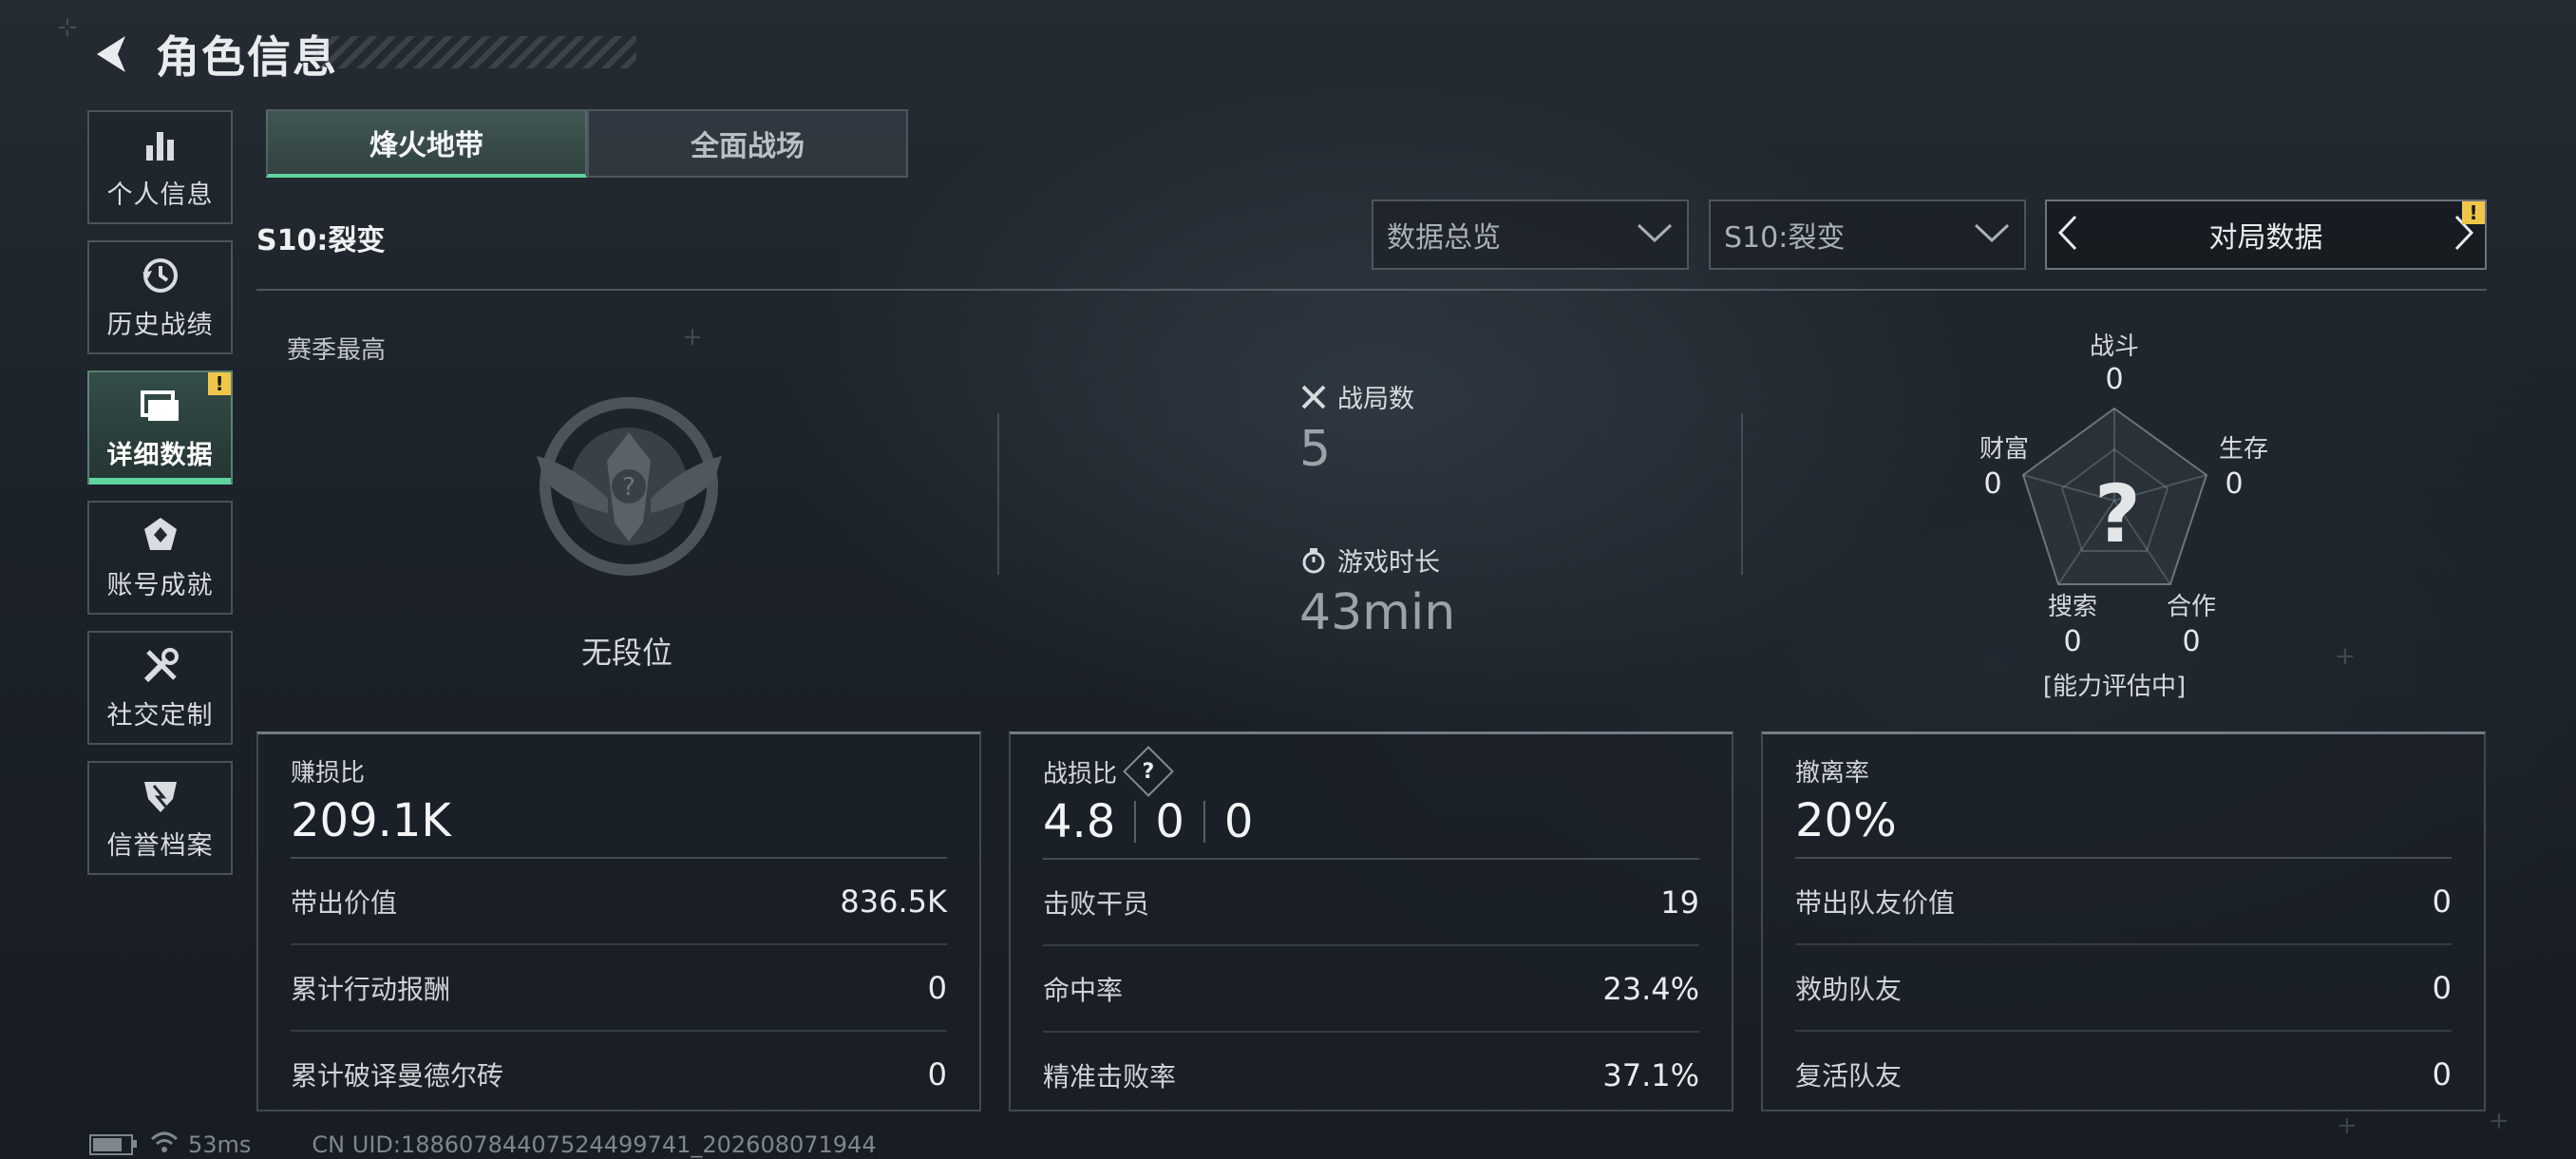 The width and height of the screenshot is (2576, 1159). Describe the element at coordinates (2191, 641) in the screenshot. I see `radar-value-cooperation: 0` at that location.